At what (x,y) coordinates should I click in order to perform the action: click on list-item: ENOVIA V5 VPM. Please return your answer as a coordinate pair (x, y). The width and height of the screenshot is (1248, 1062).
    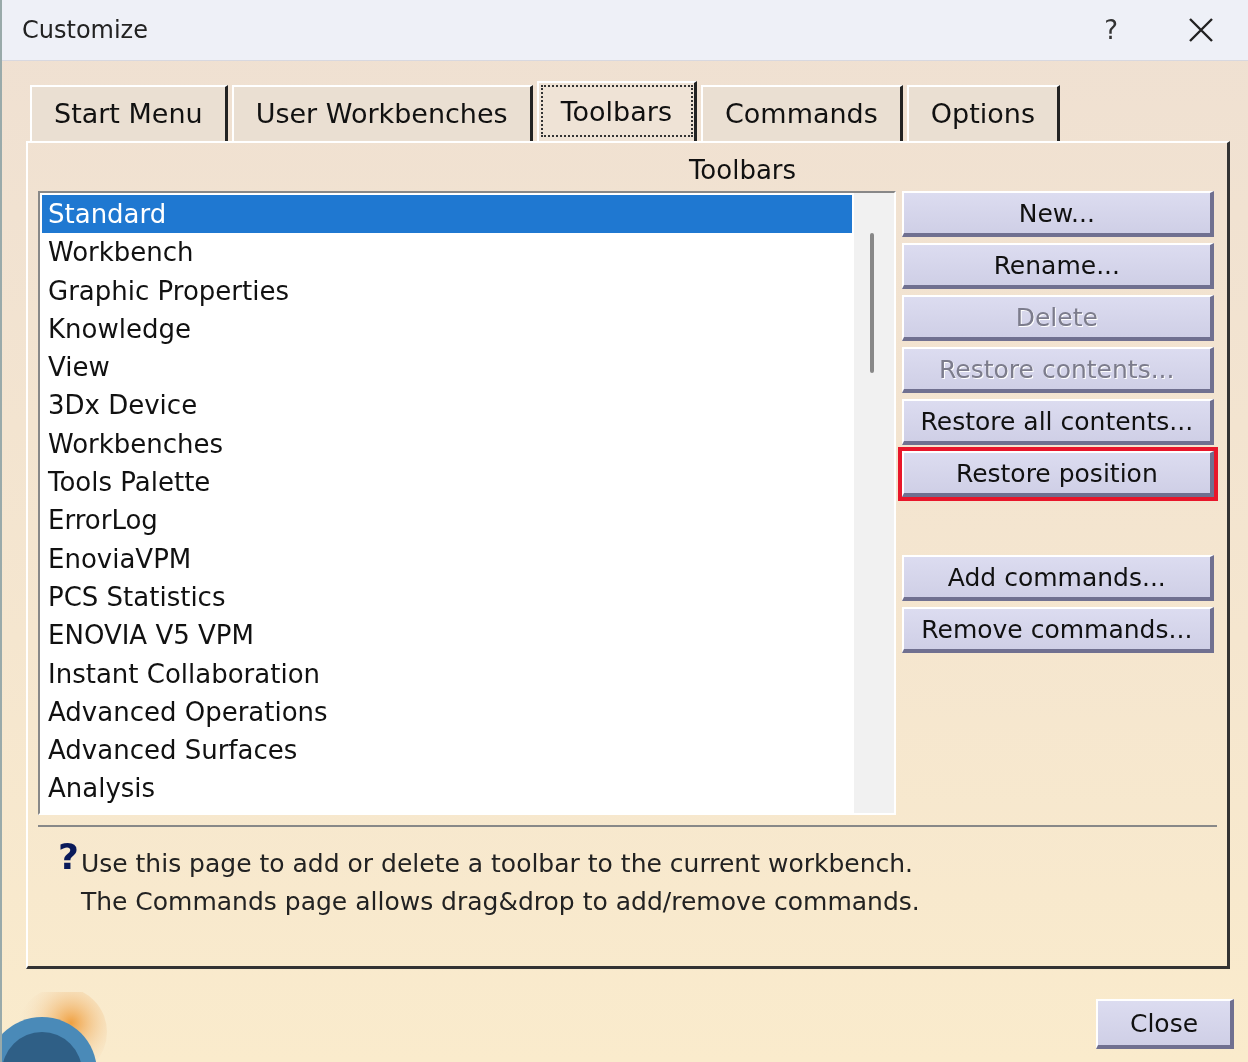
    Looking at the image, I should click on (447, 635).